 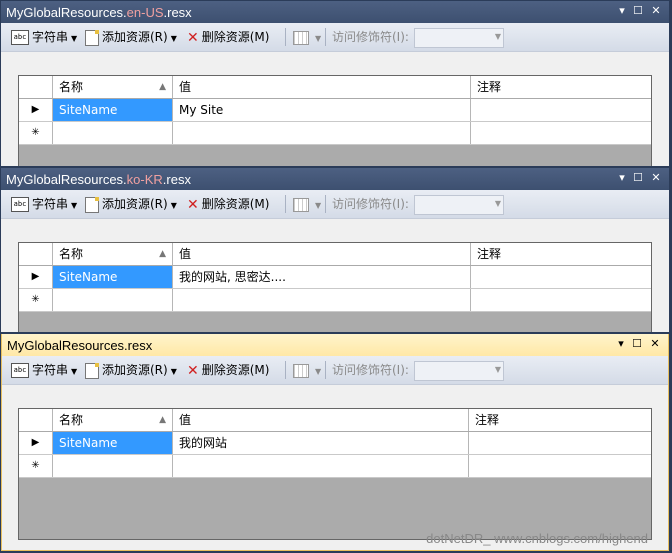 I want to click on document-tab-en-us: MyGlobalResources.en-US.resx ▾ ☐ ✕, so click(x=335, y=12).